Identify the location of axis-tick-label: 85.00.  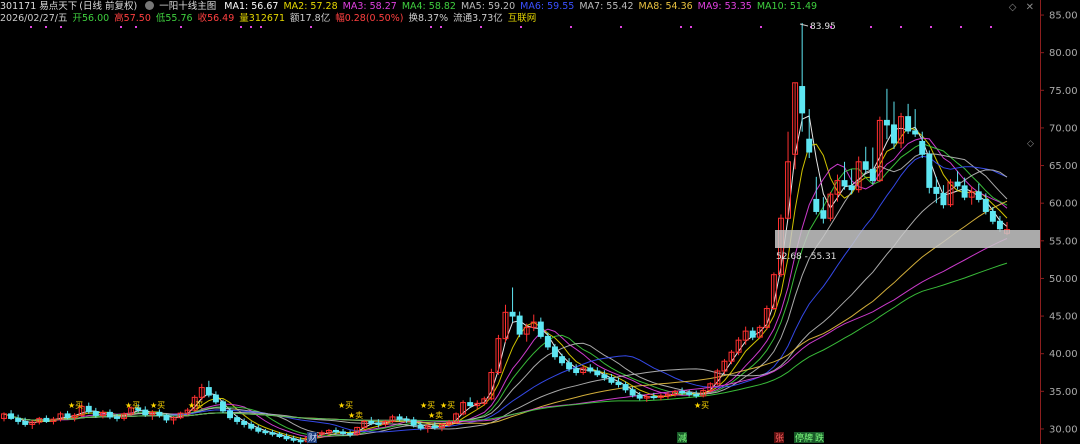
(1063, 16).